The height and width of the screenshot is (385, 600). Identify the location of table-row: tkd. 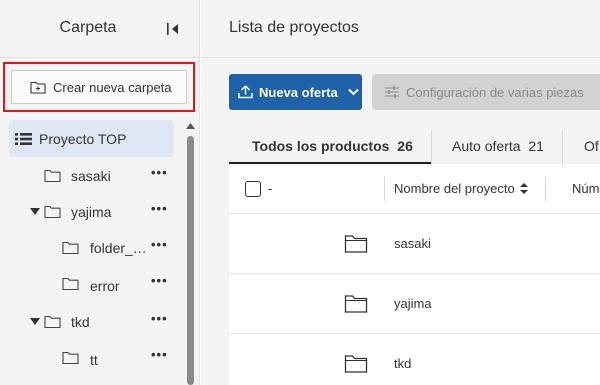
(414, 359).